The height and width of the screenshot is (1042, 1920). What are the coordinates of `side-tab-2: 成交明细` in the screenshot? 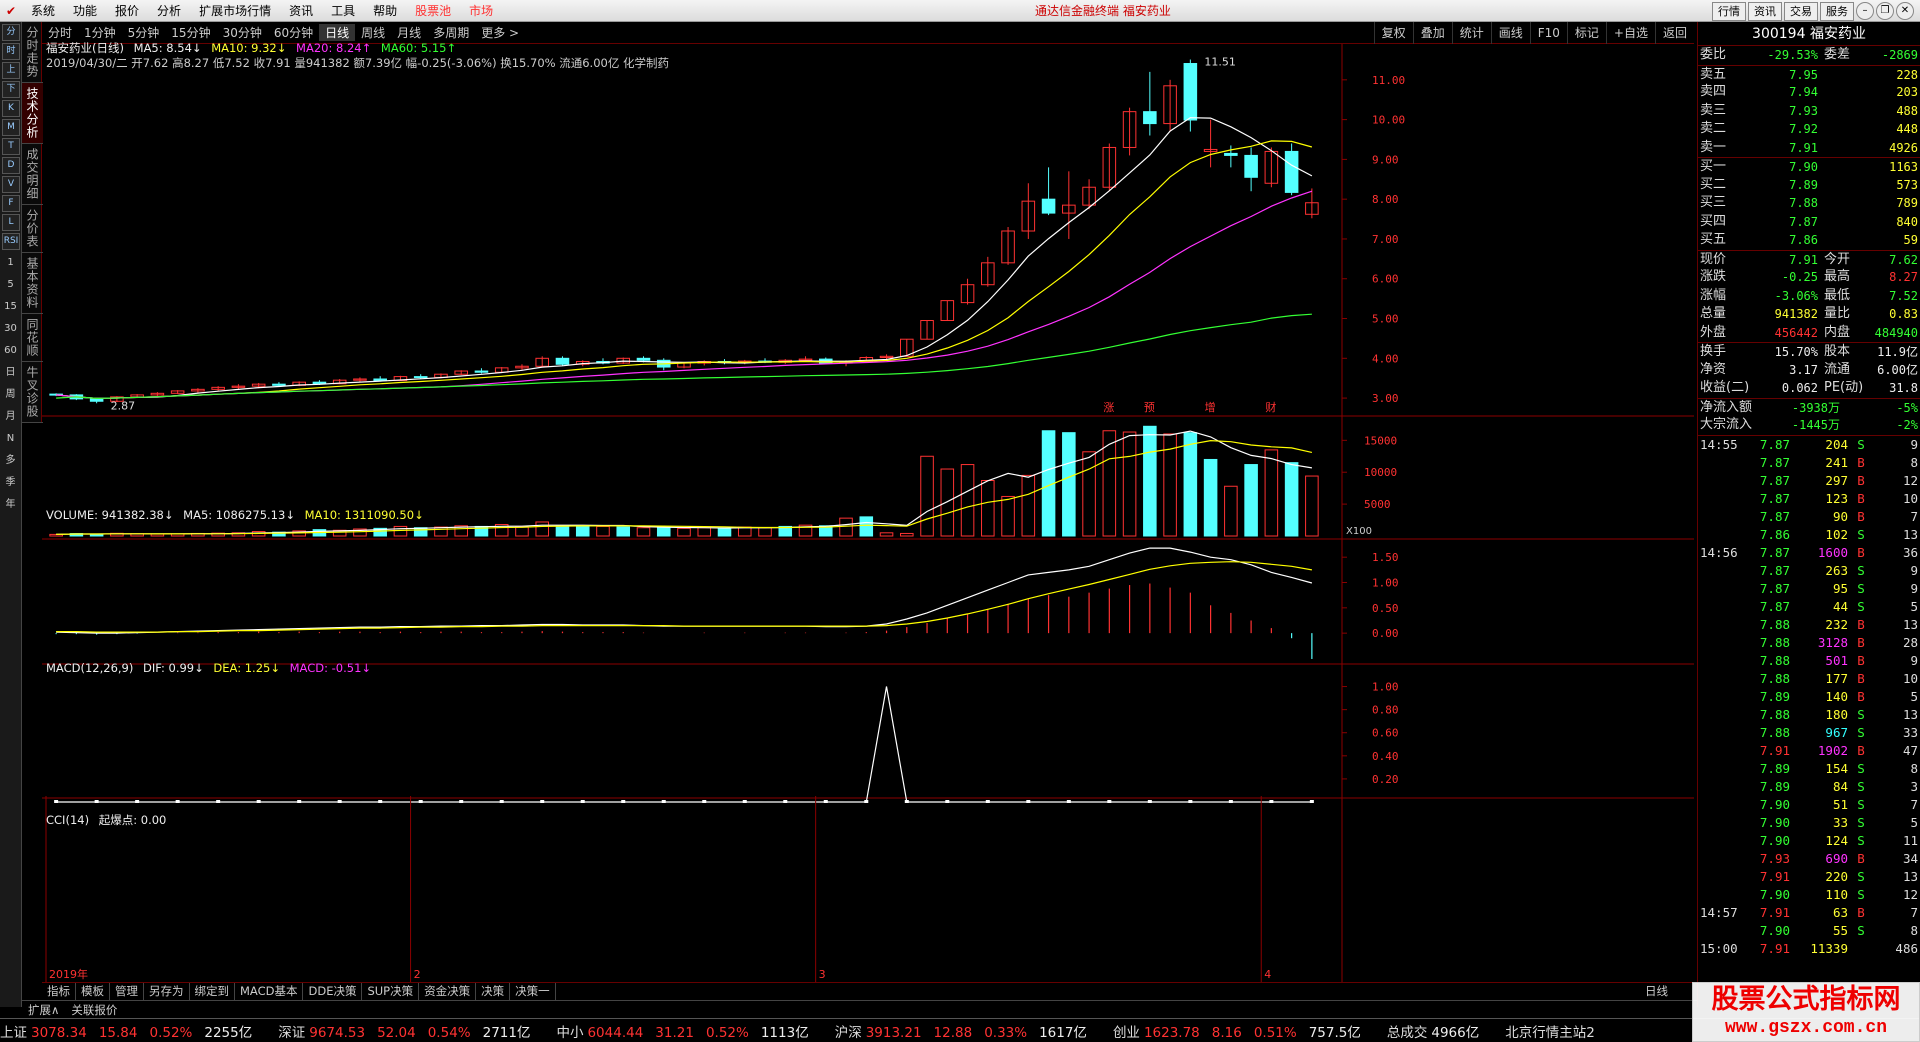 It's located at (32, 174).